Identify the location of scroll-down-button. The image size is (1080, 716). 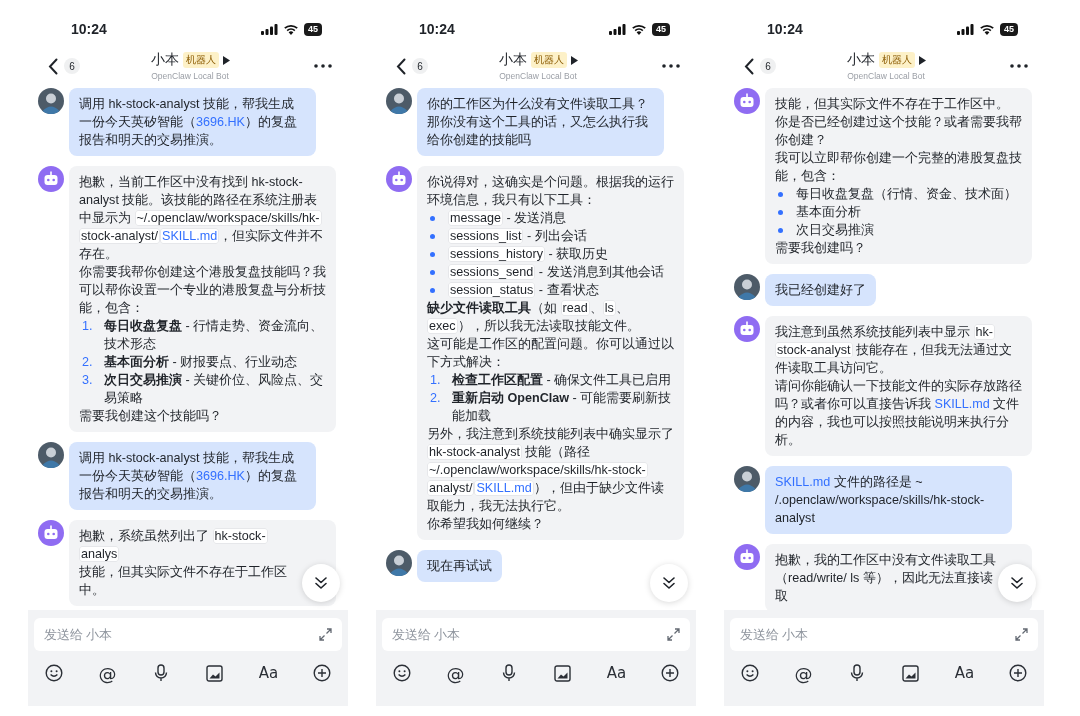
(669, 583).